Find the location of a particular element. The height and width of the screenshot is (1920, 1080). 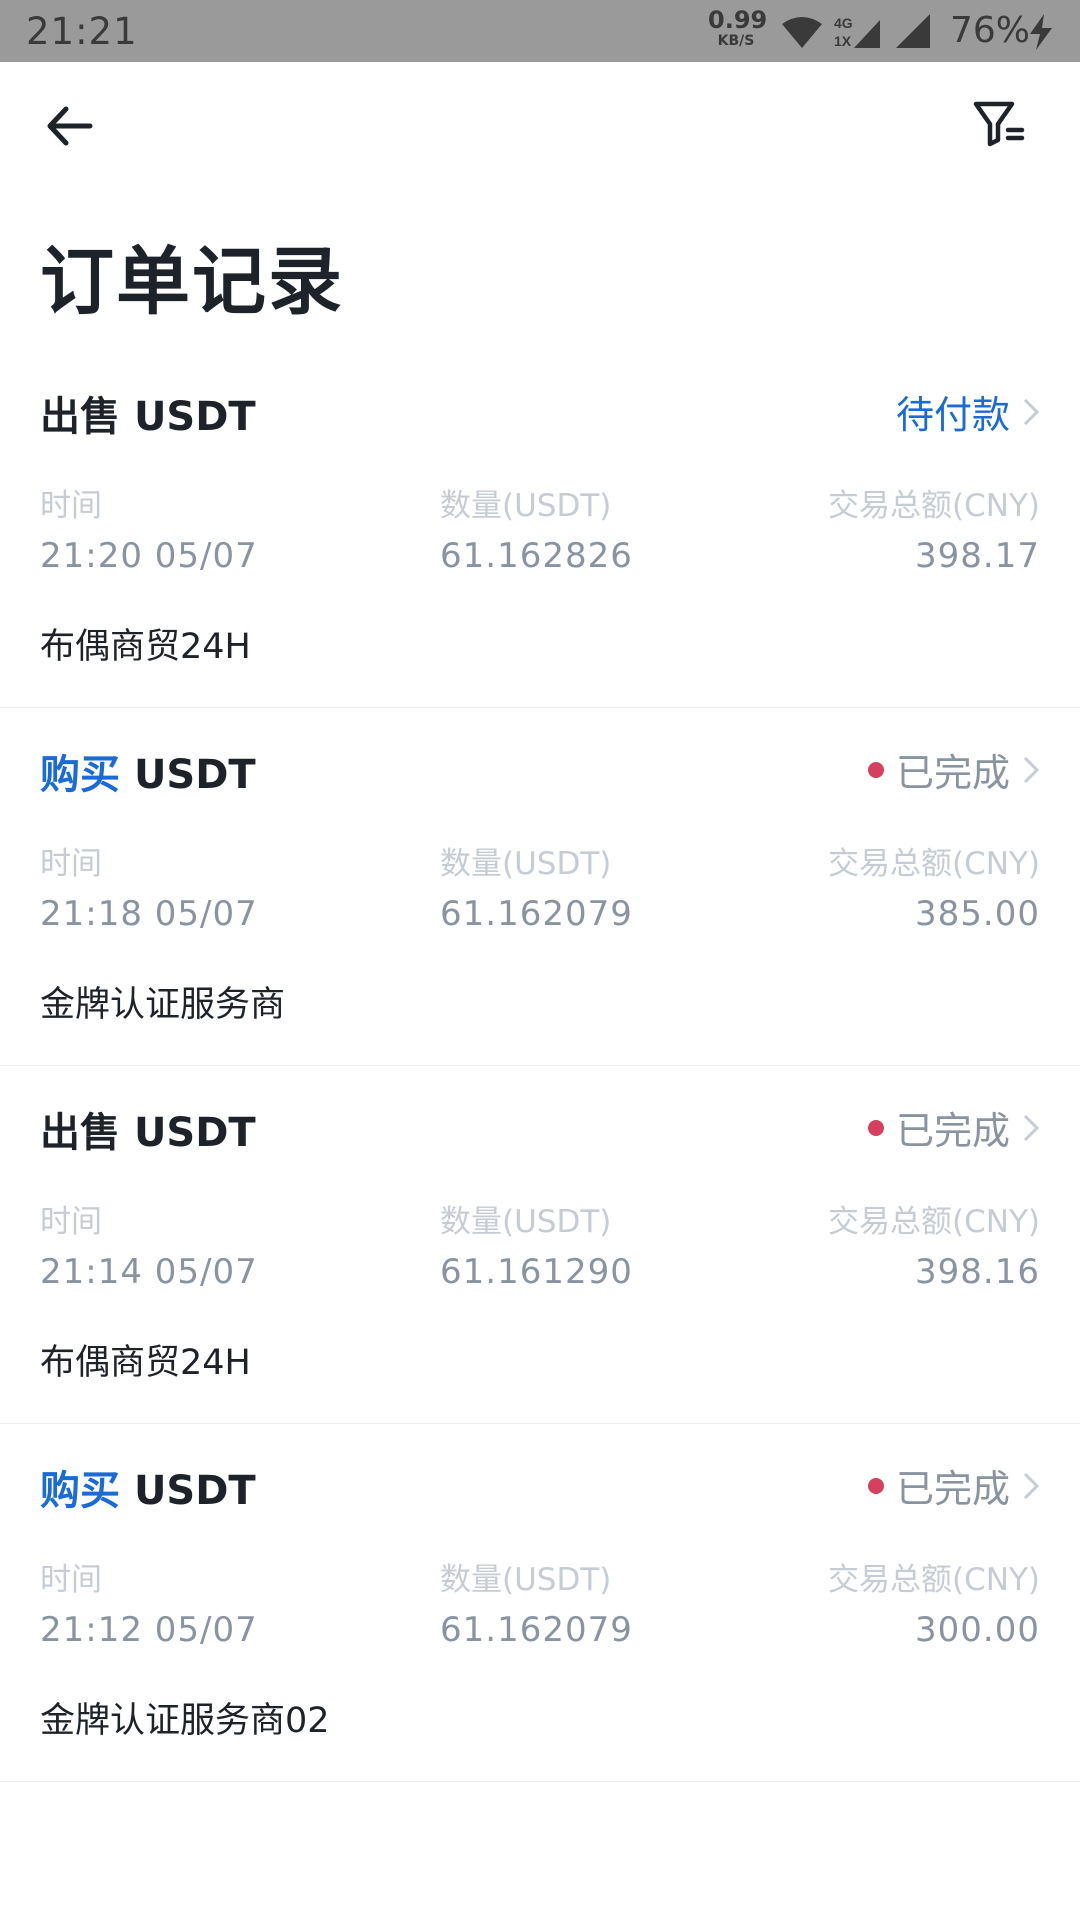

net-type-bottom: 1X is located at coordinates (843, 41).